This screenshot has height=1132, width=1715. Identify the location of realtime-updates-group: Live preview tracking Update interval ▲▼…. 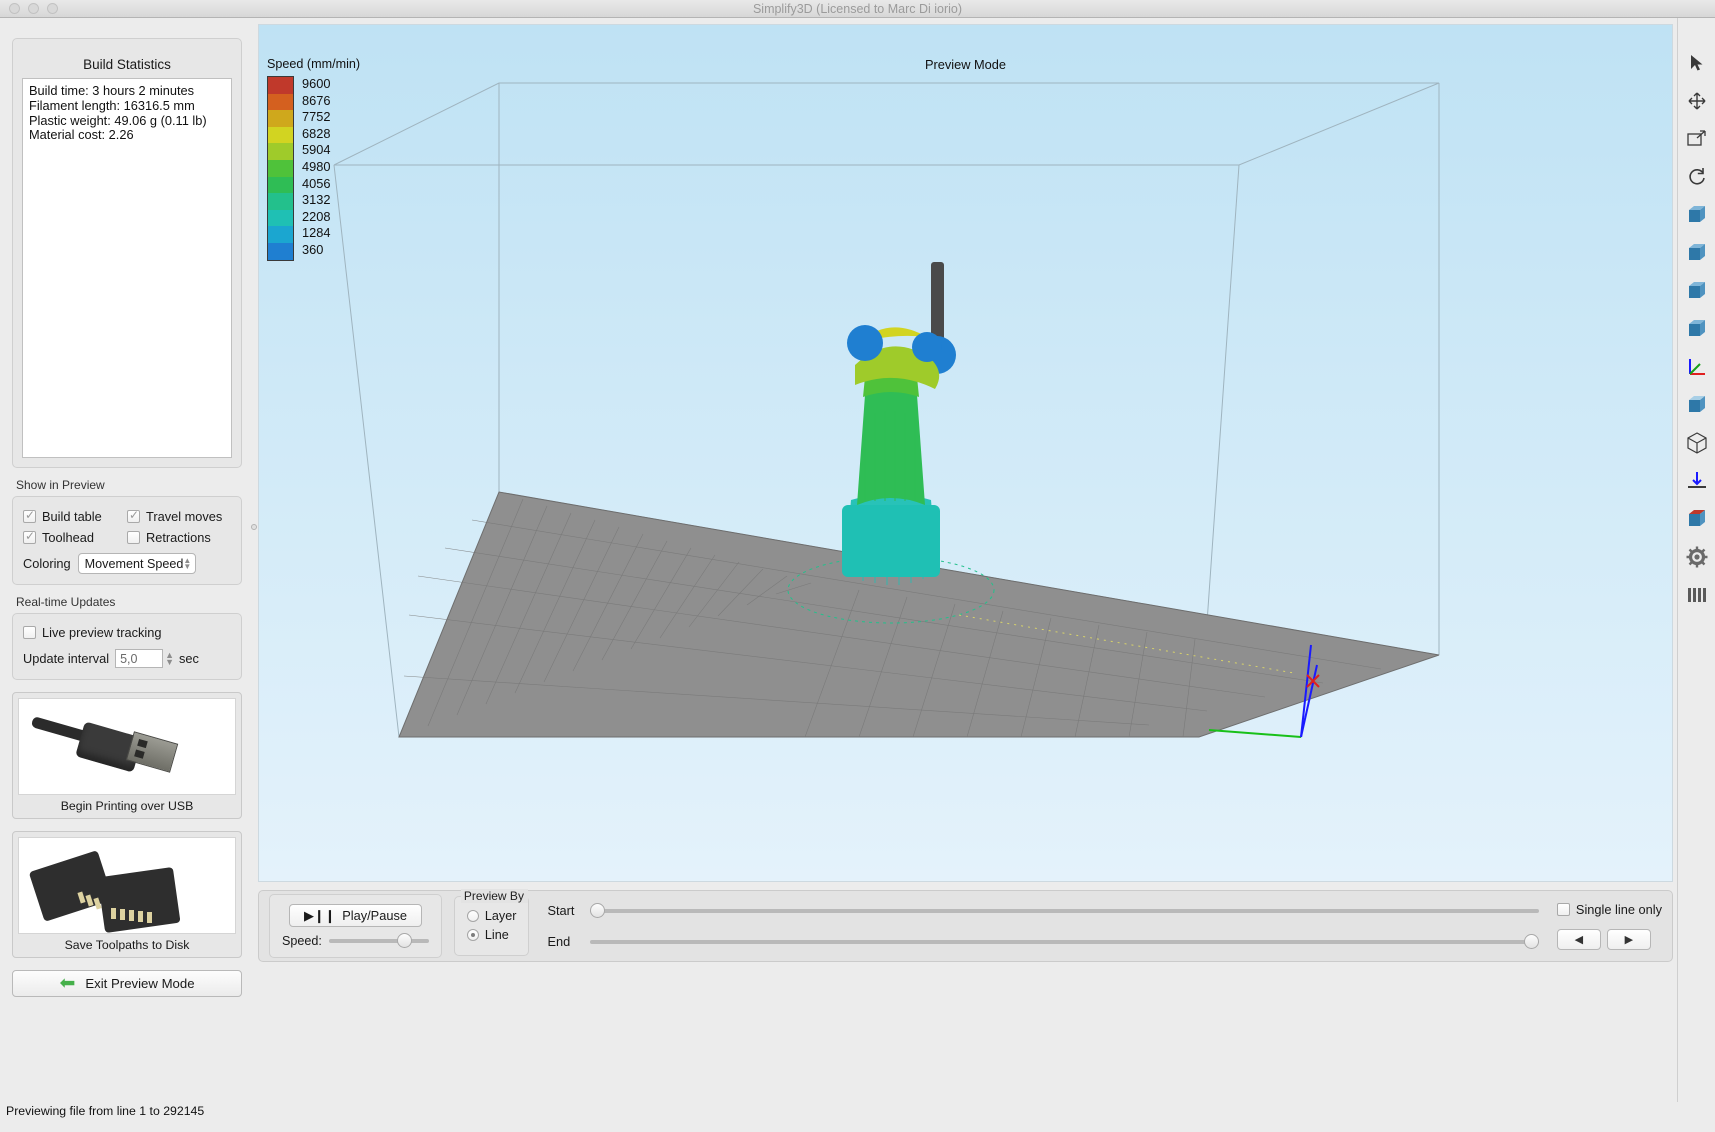
(127, 646).